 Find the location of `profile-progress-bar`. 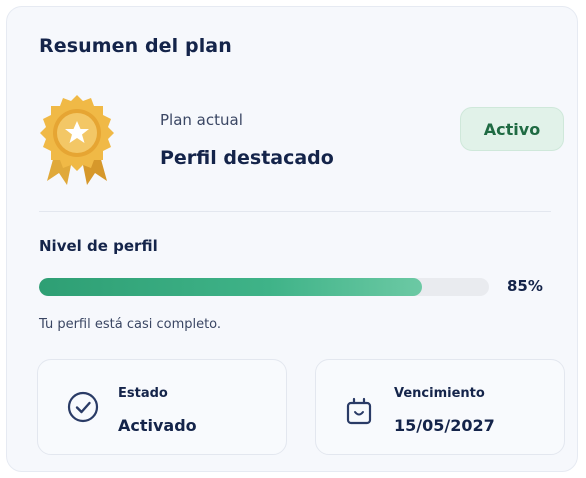

profile-progress-bar is located at coordinates (264, 287).